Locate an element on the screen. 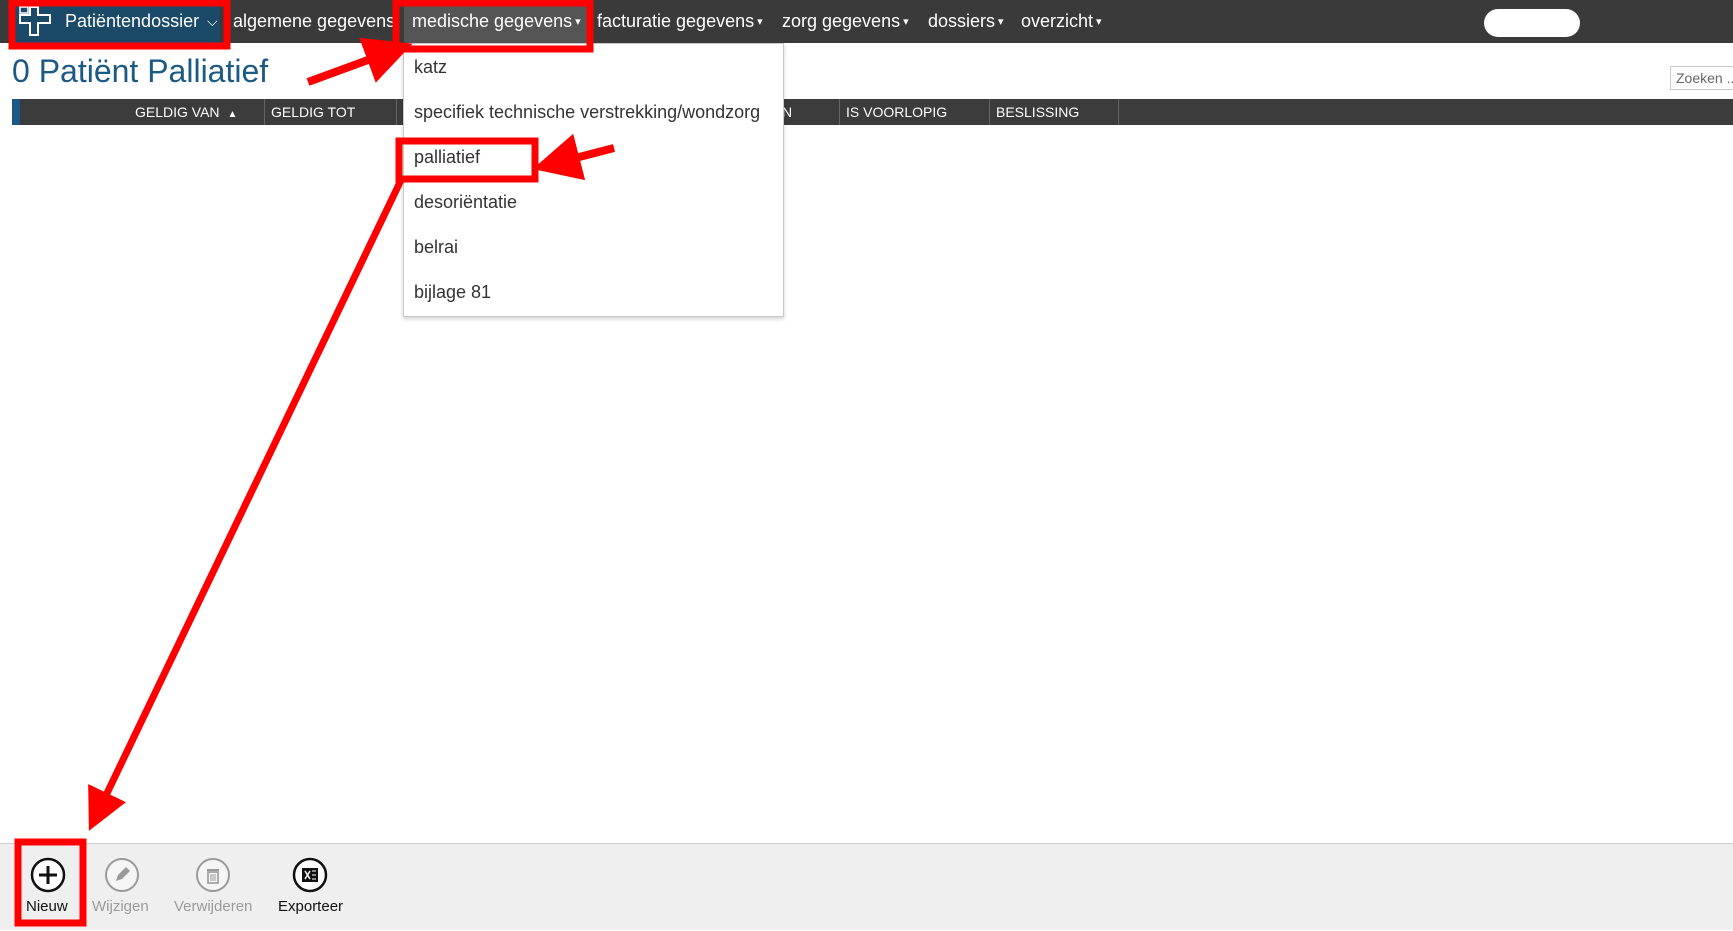  nav-algemene-gegevens: algemene gegevens is located at coordinates (314, 21).